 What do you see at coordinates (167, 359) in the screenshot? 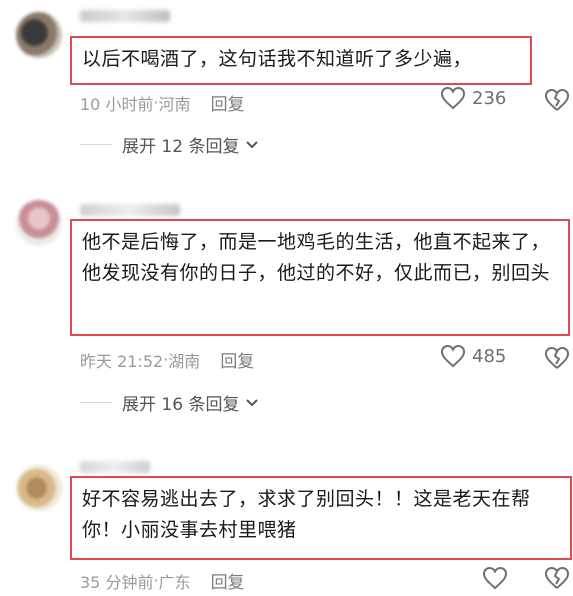
I see `comment-meta: 昨天 21:52 · 湖南 回复` at bounding box center [167, 359].